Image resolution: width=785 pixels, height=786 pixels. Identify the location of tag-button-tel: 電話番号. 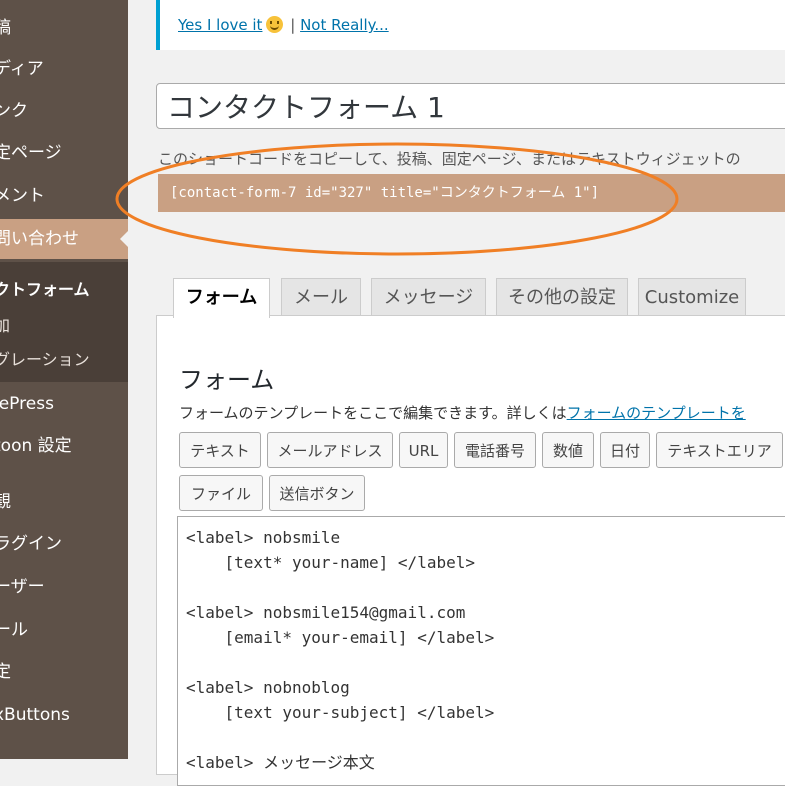
(495, 450).